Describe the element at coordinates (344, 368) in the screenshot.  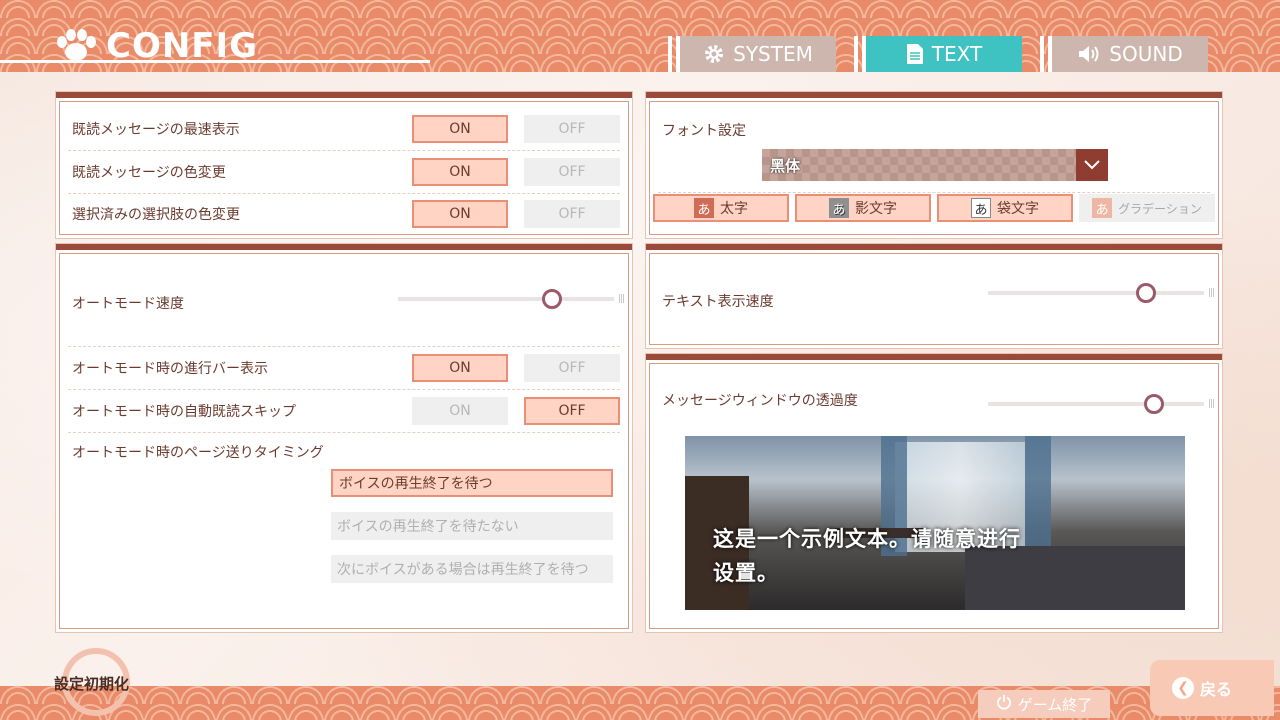
I see `setting-row-progress-bar: オートモード時の進行バー表示 ON OFF` at that location.